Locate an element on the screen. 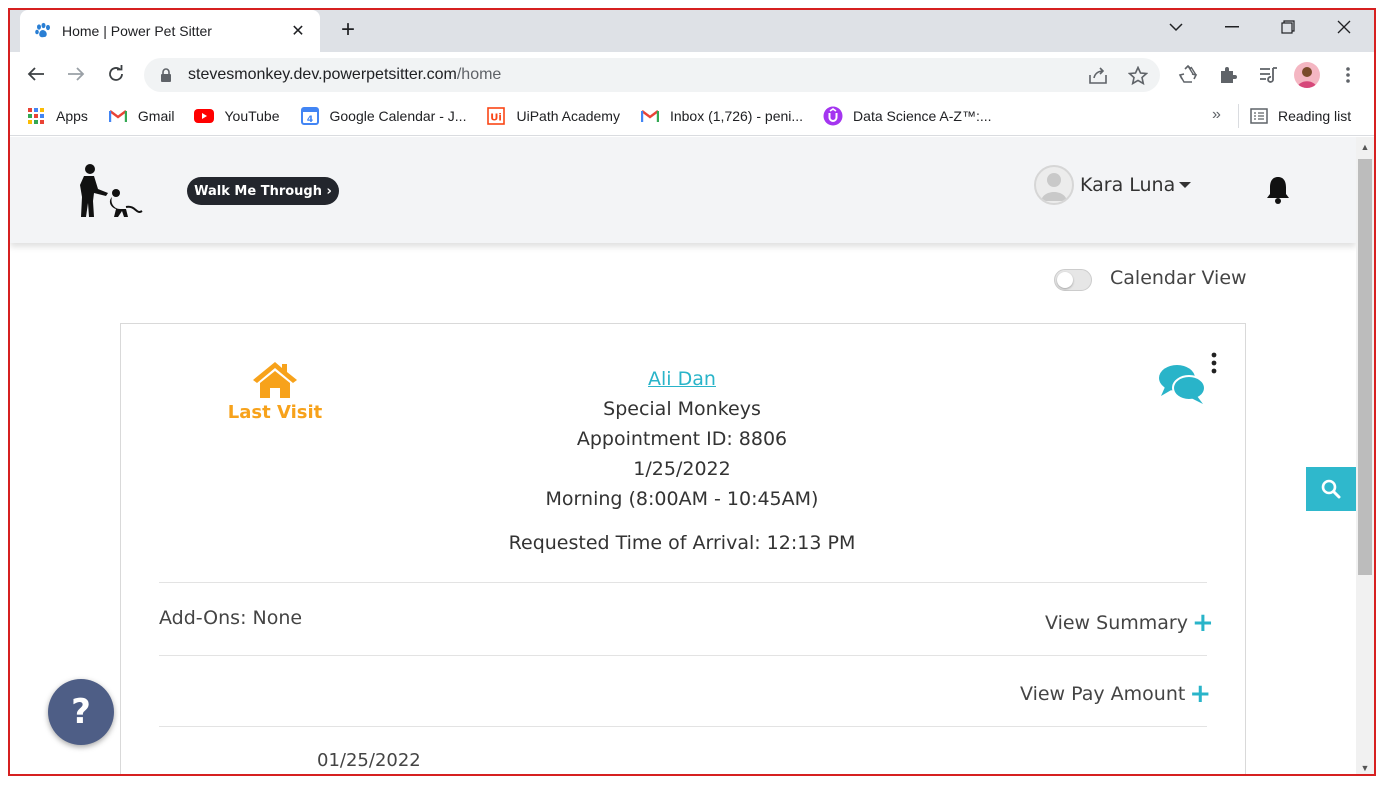 This screenshot has height=786, width=1384. tab-search-icon is located at coordinates (1176, 27).